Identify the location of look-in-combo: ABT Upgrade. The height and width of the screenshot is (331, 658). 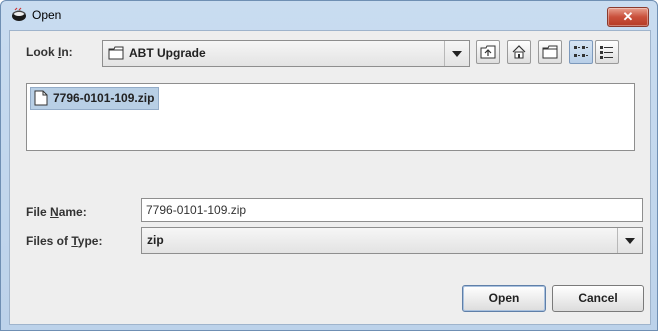
(286, 53).